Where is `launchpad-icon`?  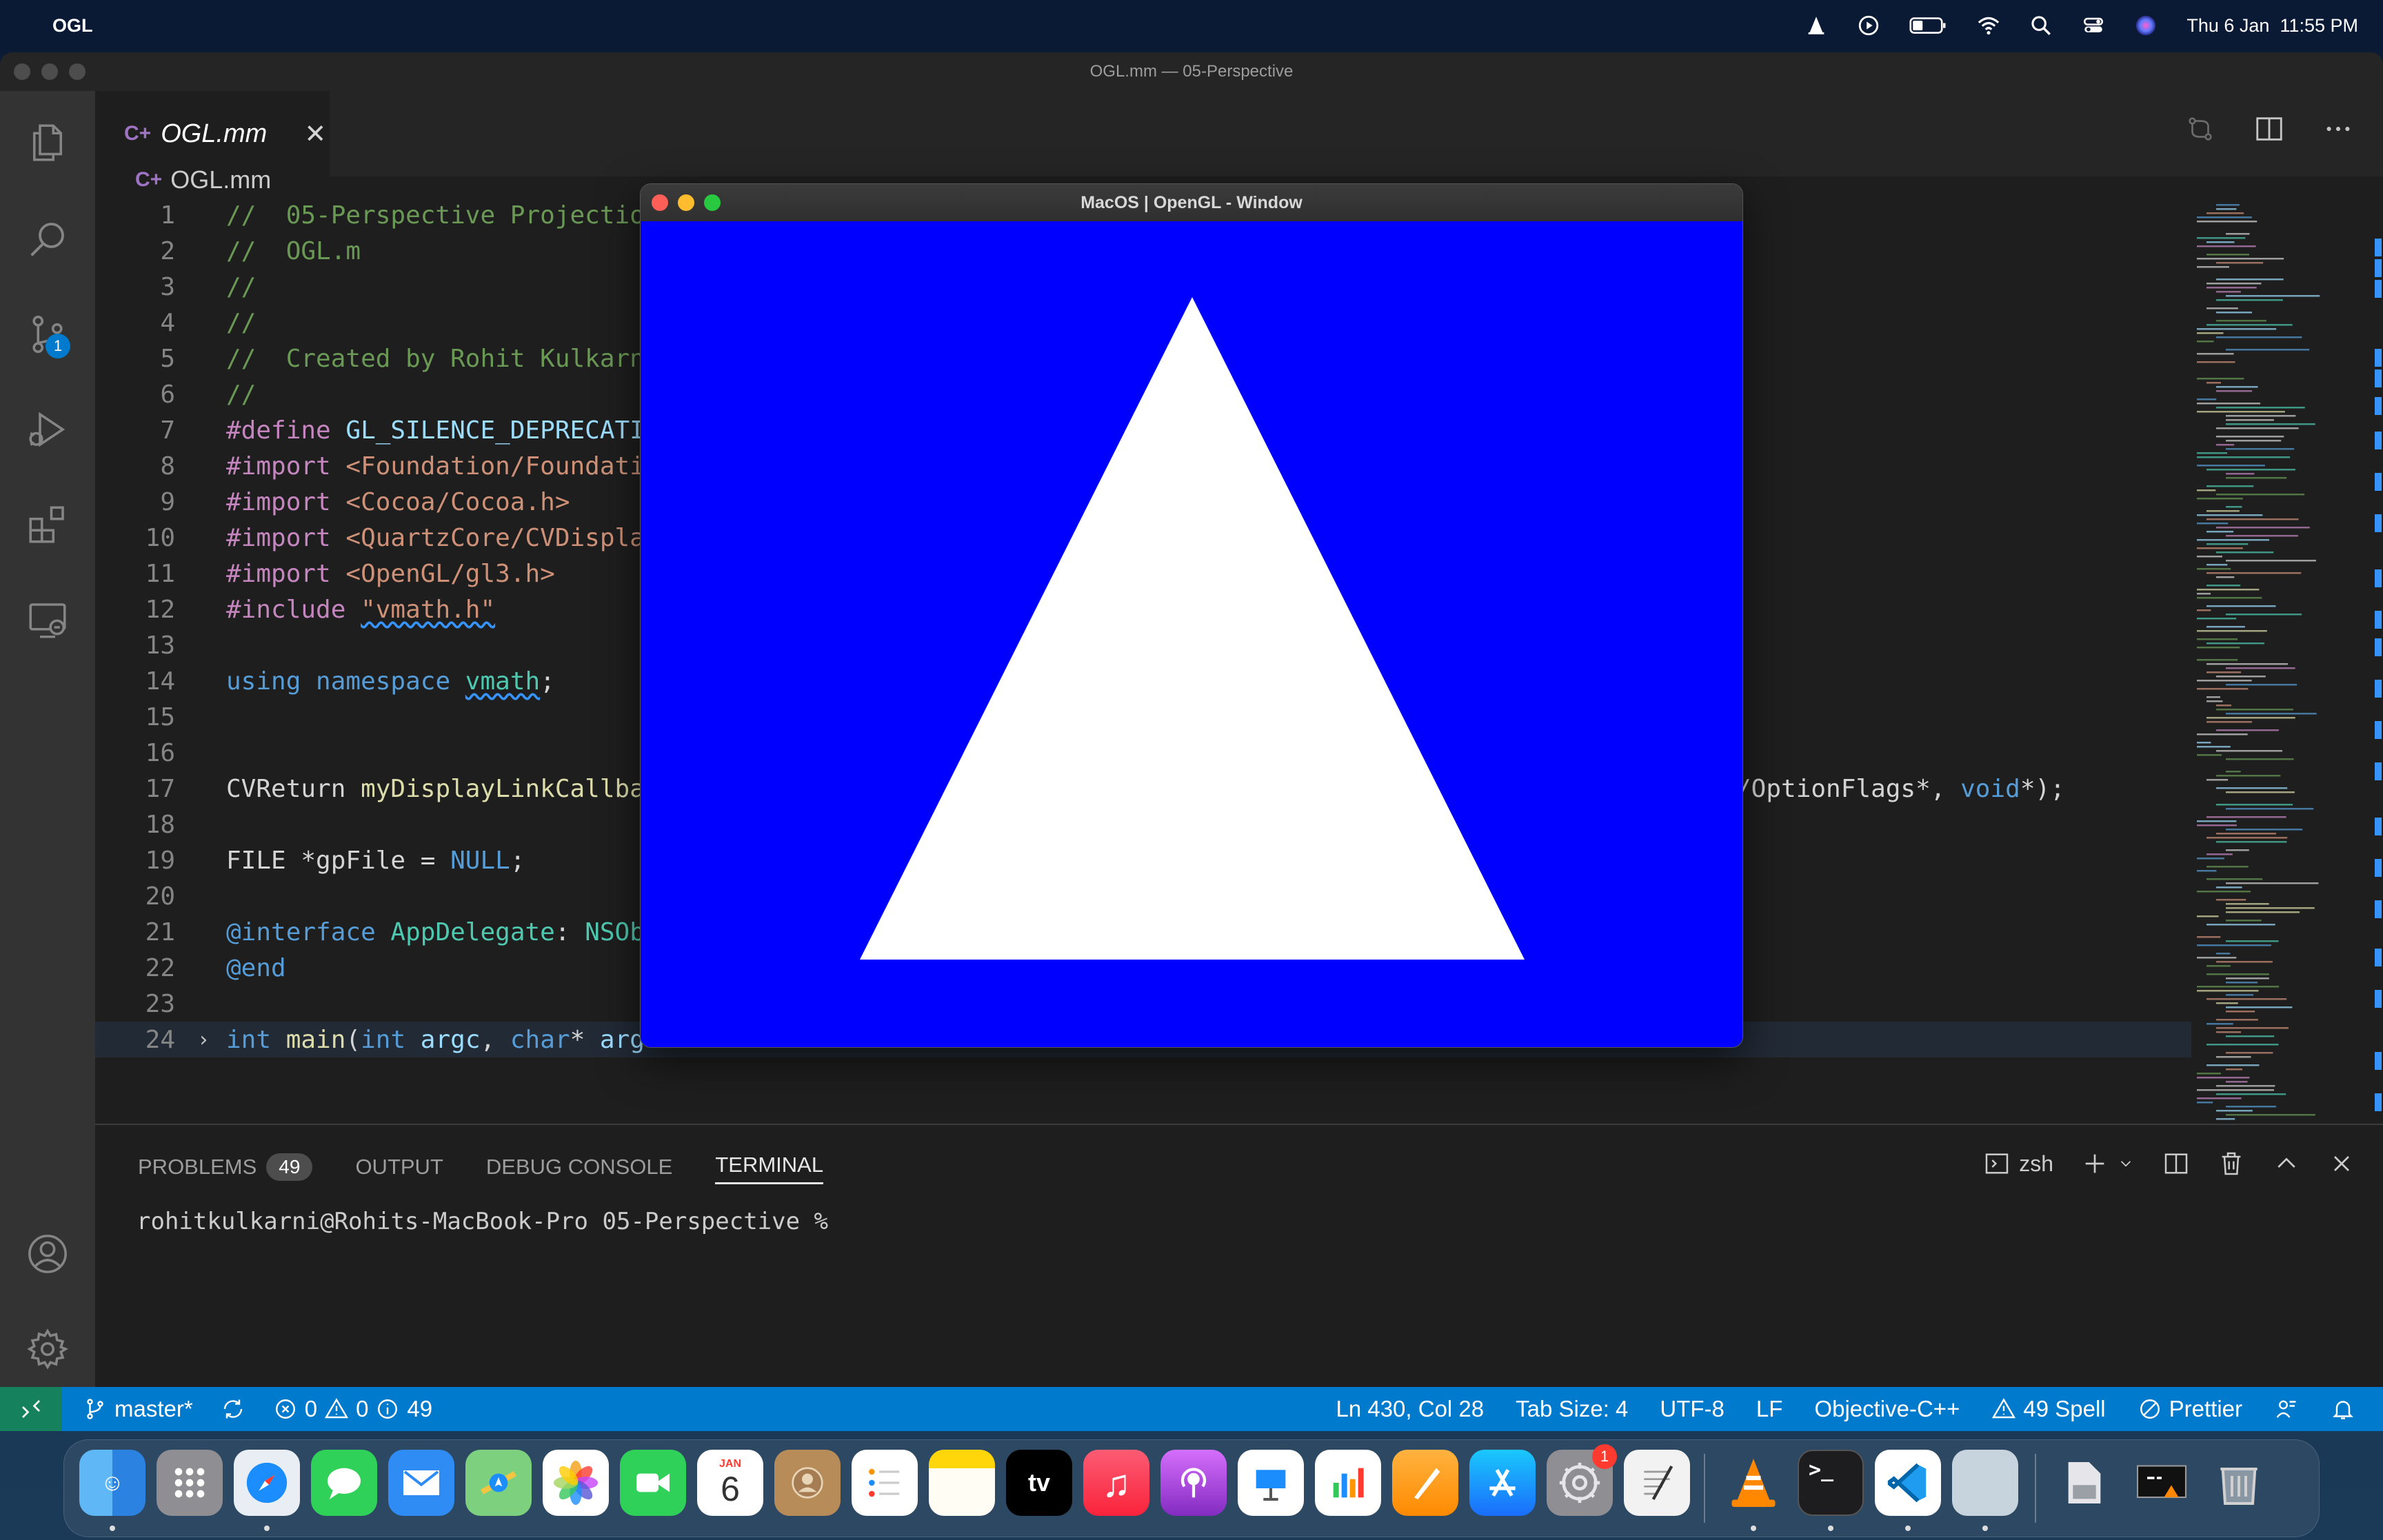 launchpad-icon is located at coordinates (190, 1483).